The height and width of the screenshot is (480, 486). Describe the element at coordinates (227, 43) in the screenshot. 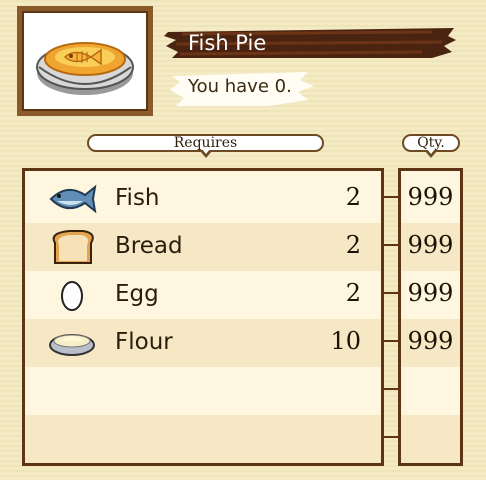

I see `item-name: Fish Pie` at that location.